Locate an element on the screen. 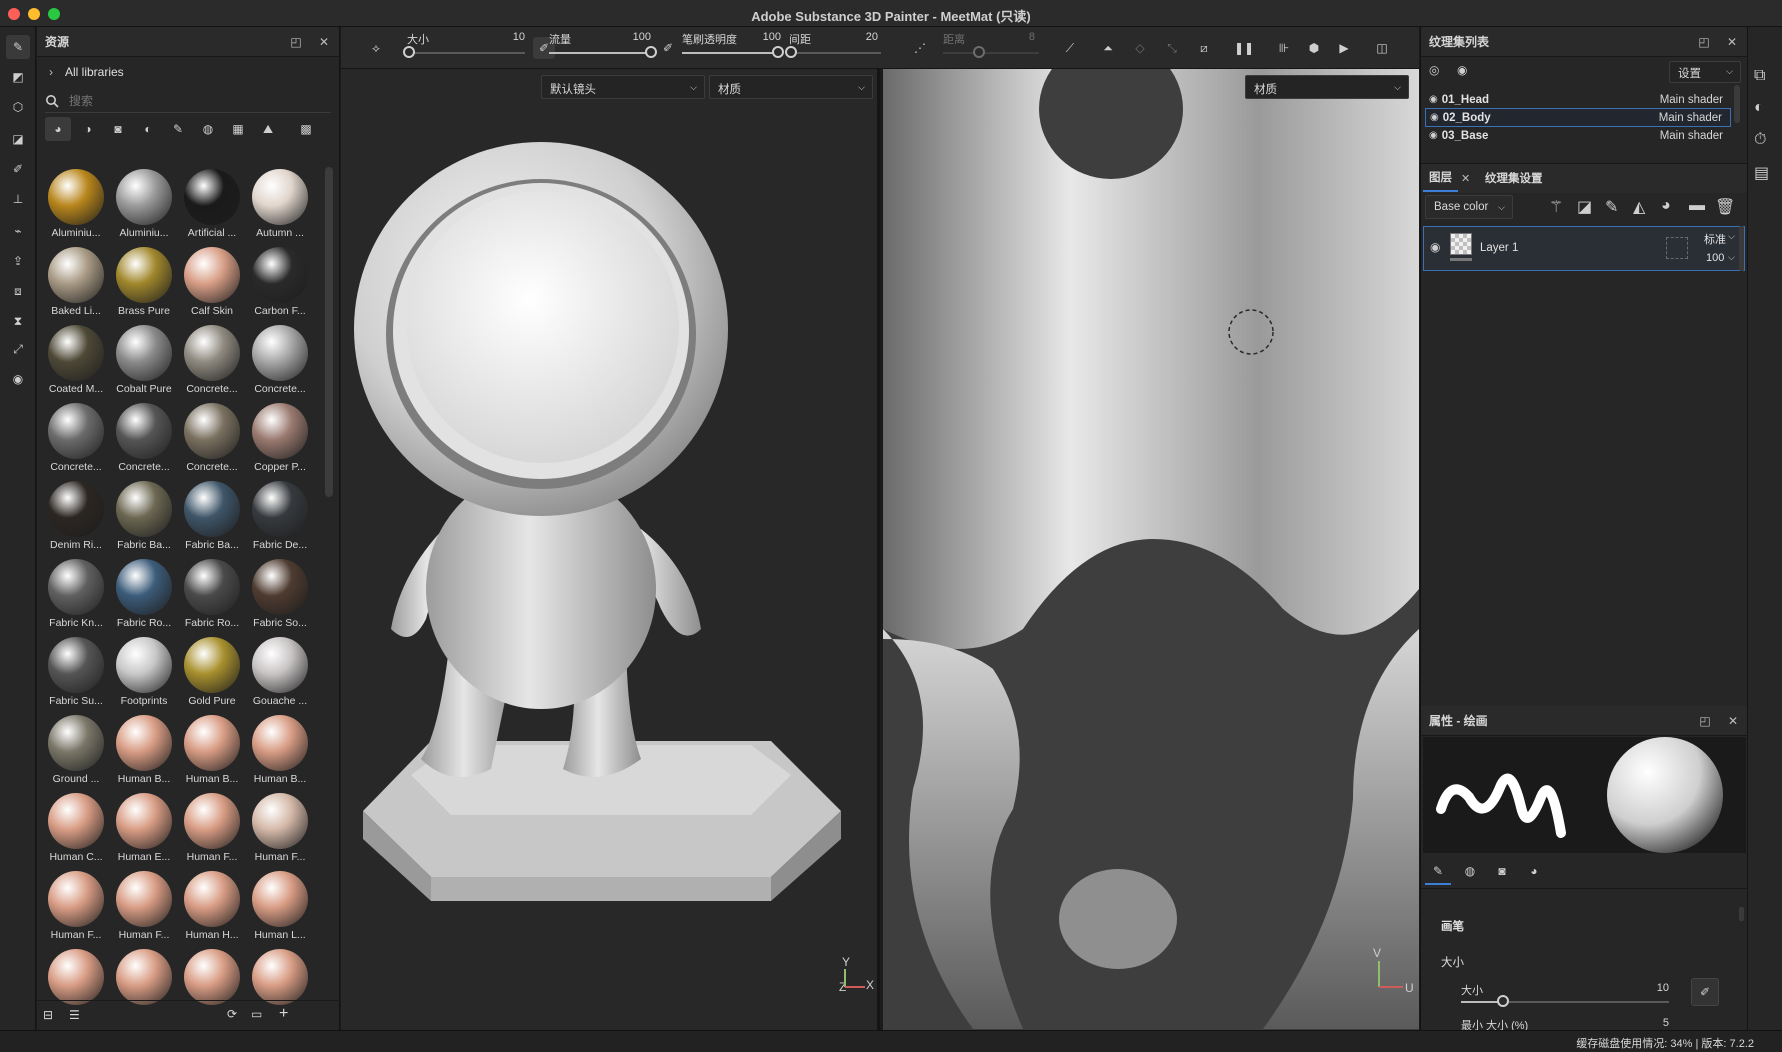 This screenshot has height=1052, width=1782. opacity-slider is located at coordinates (730, 53).